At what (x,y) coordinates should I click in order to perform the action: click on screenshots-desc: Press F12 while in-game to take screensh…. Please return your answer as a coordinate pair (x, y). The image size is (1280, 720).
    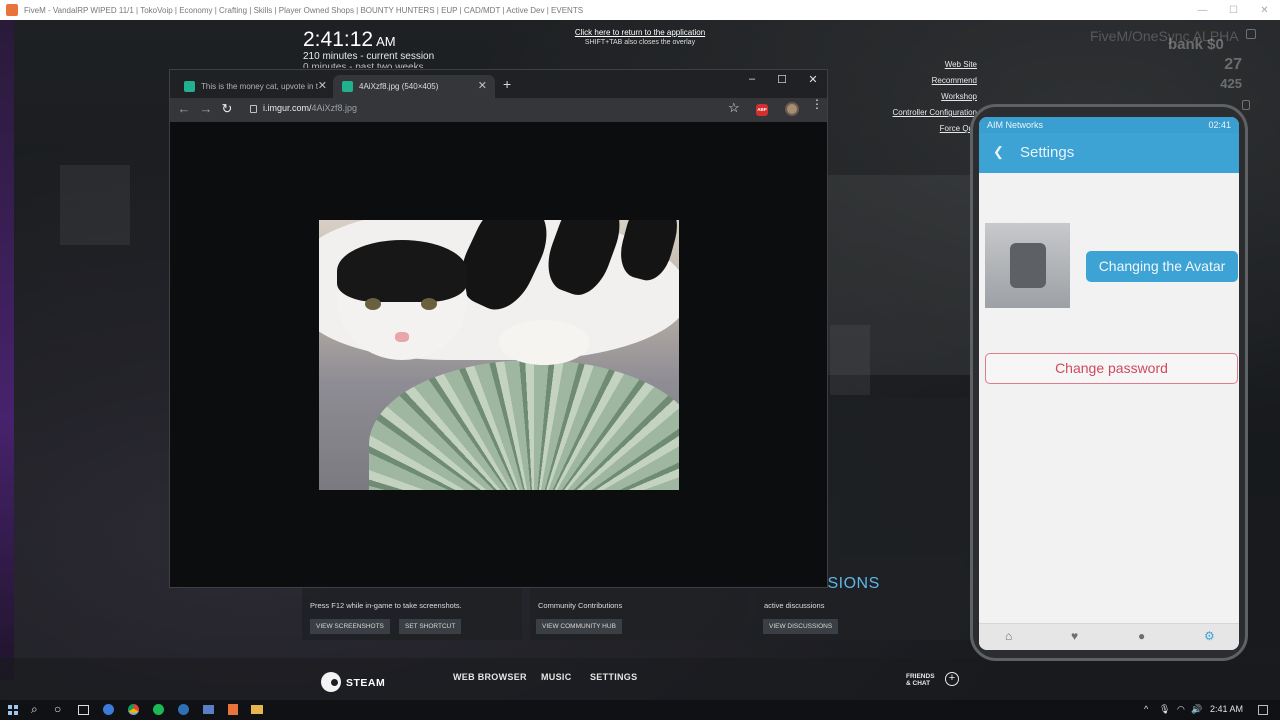
    Looking at the image, I should click on (386, 605).